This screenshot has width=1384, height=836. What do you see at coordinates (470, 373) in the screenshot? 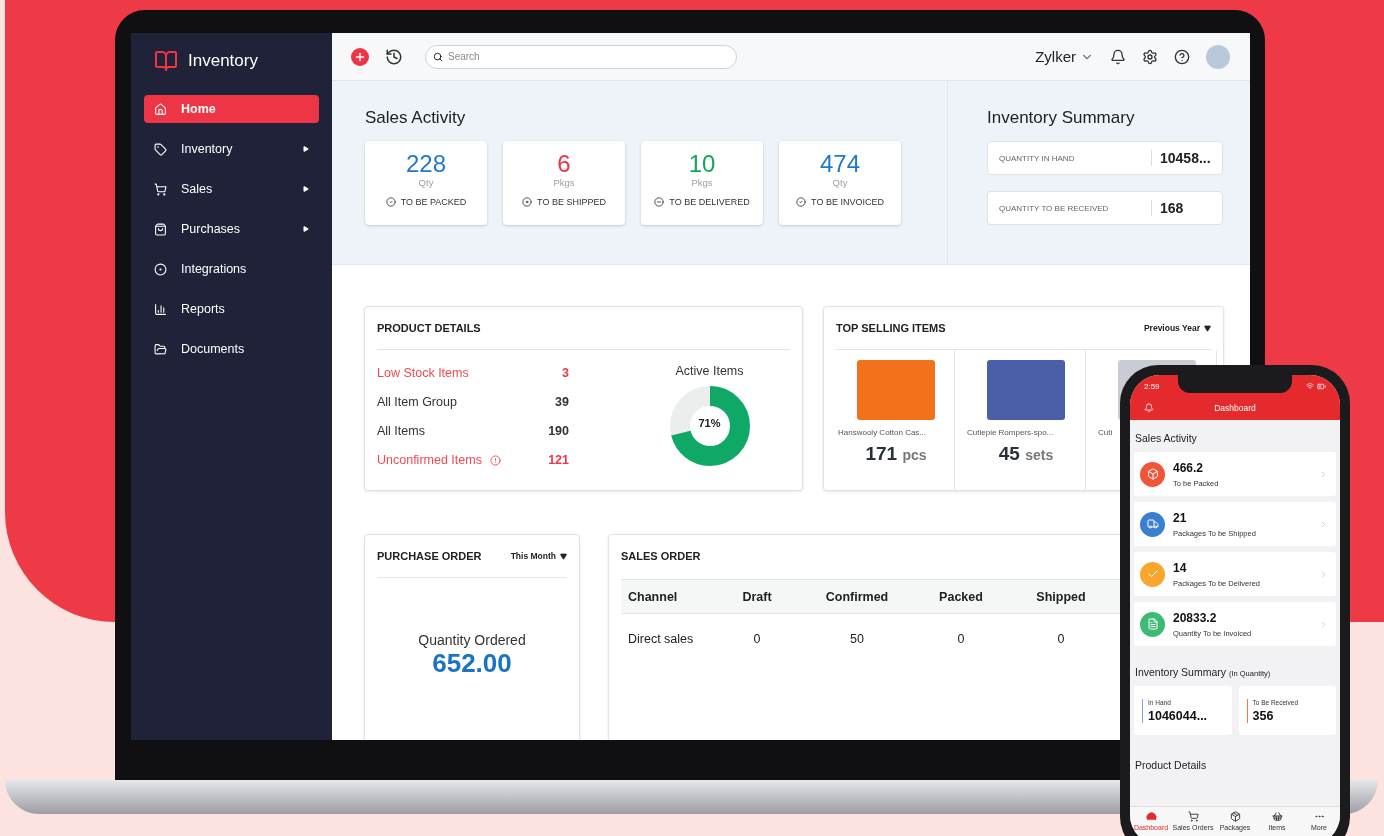
I see `detail-link: Low Stock Items` at bounding box center [470, 373].